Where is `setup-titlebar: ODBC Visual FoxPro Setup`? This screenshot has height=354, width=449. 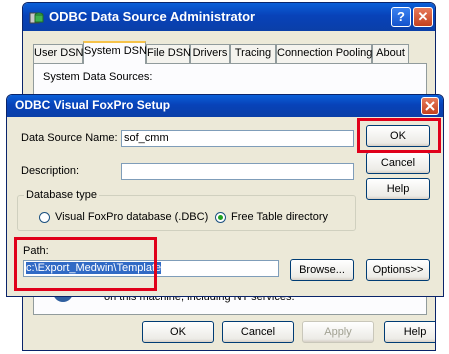
setup-titlebar: ODBC Visual FoxPro Setup is located at coordinates (225, 106).